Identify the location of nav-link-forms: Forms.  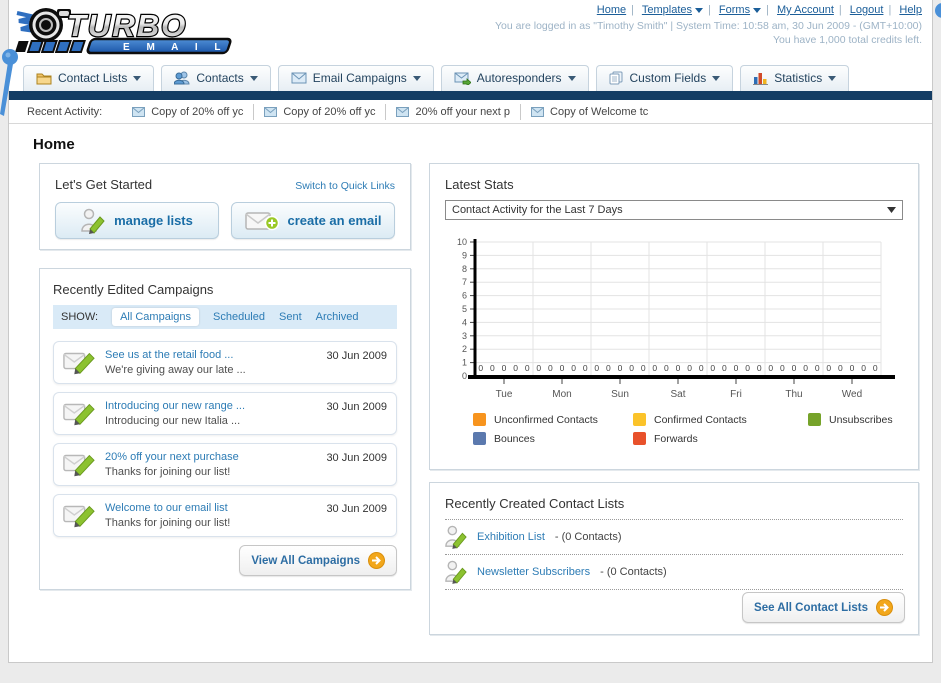
(734, 10).